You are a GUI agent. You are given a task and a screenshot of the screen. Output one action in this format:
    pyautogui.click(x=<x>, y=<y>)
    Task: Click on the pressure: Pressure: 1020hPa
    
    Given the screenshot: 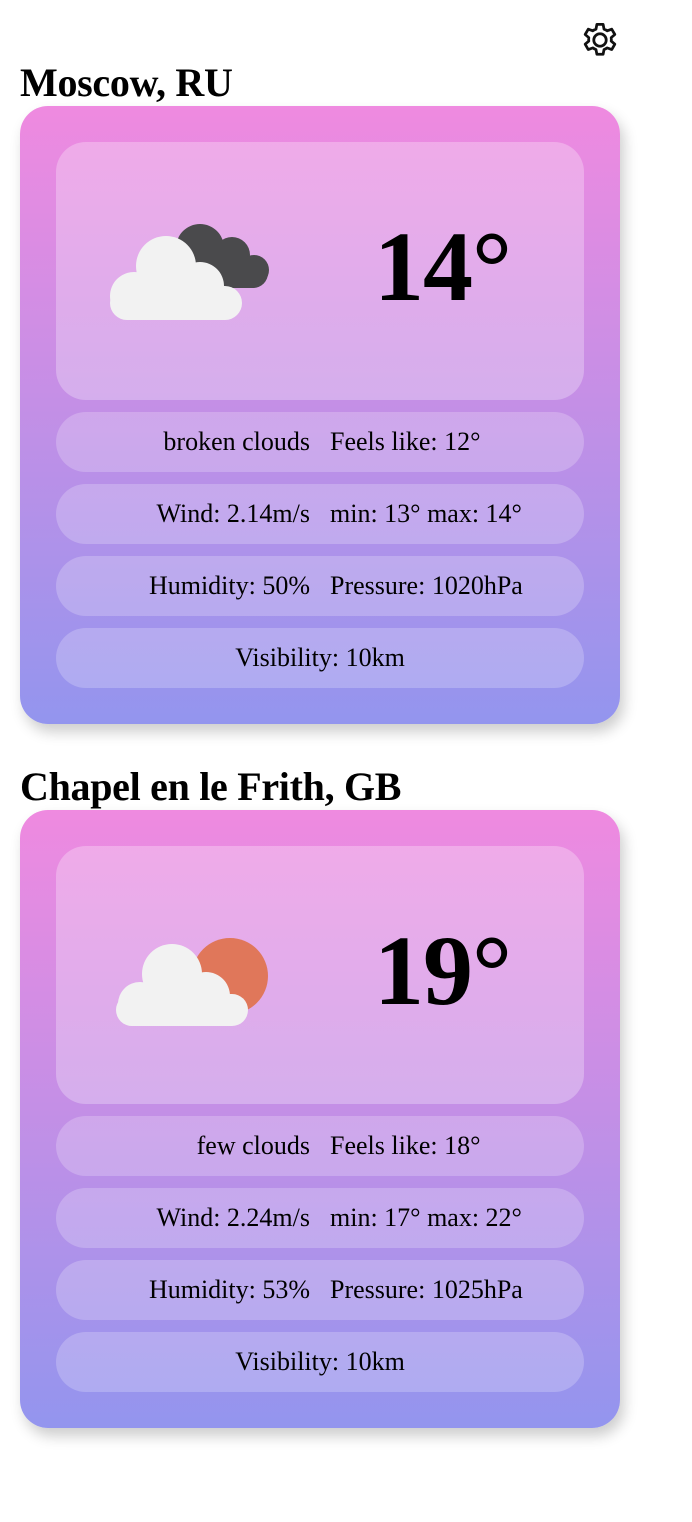 What is the action you would take?
    pyautogui.click(x=426, y=585)
    